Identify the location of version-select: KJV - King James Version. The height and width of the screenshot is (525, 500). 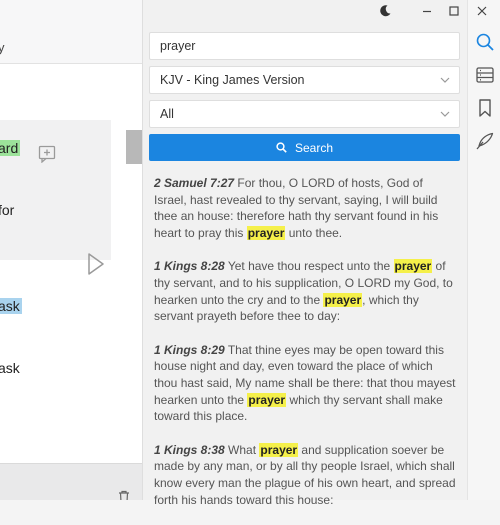
(304, 80).